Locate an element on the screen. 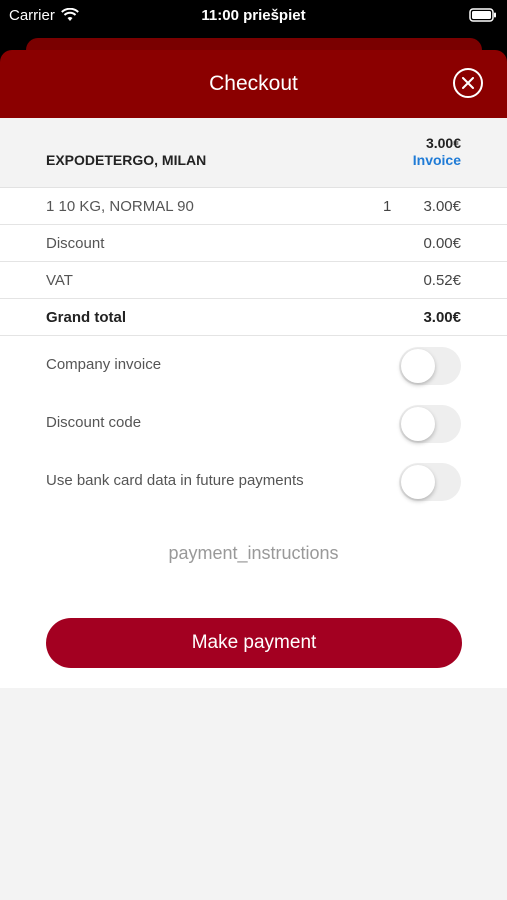  discount-row: Discount 0.00€ is located at coordinates (253, 243).